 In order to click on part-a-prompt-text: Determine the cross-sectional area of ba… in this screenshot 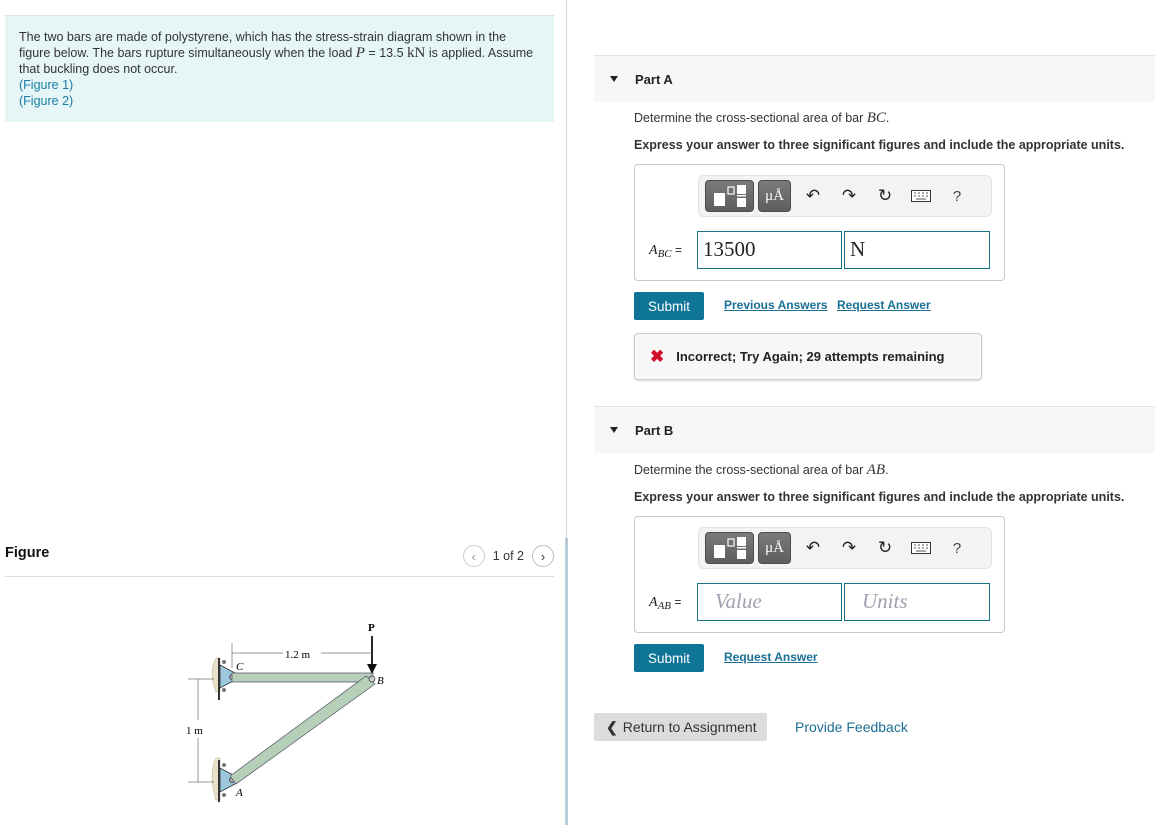, I will do `click(750, 118)`.